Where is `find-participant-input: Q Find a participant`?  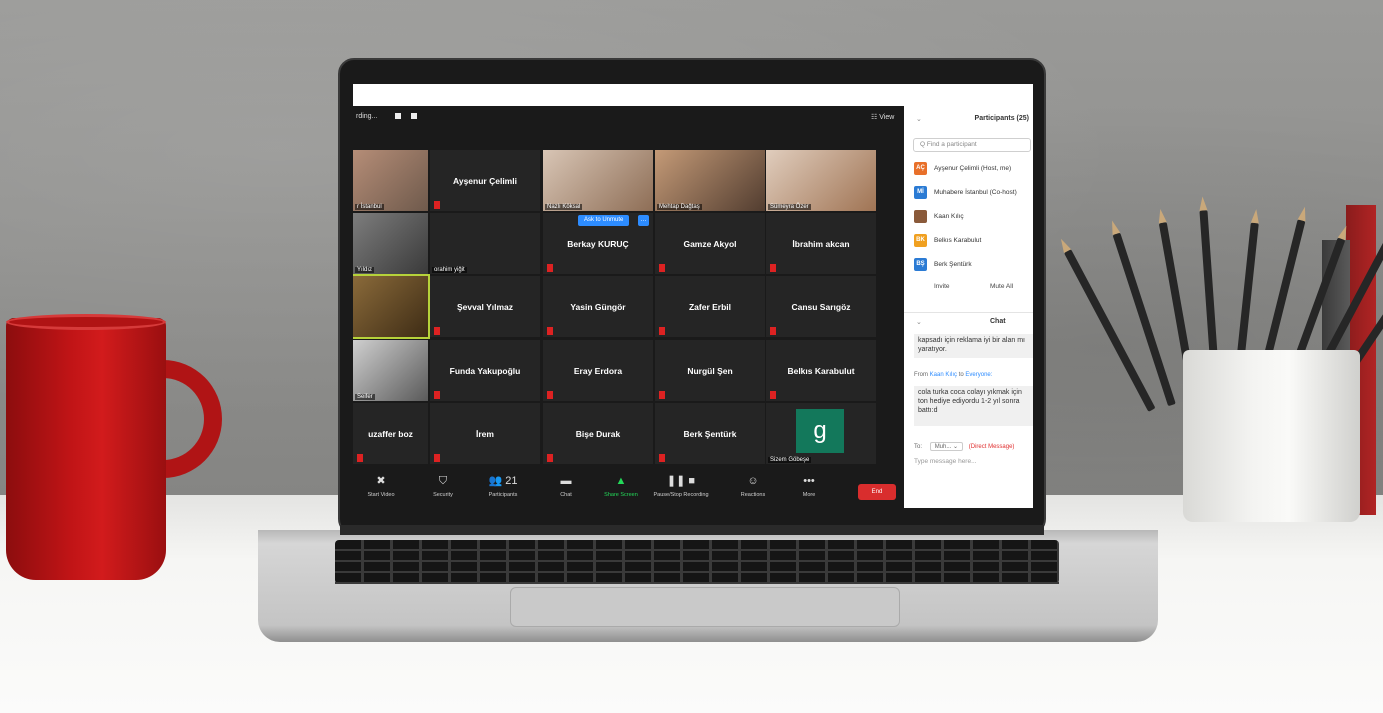
find-participant-input: Q Find a participant is located at coordinates (972, 145).